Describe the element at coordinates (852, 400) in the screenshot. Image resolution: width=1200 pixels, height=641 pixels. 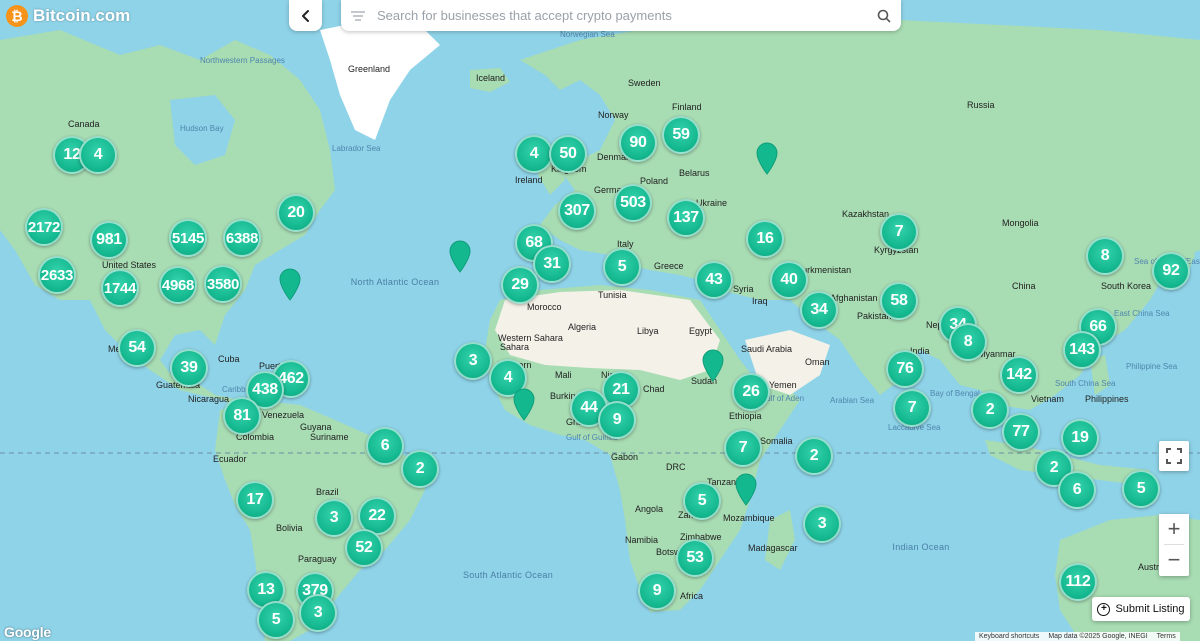
I see `sea-label: Arabian Sea` at that location.